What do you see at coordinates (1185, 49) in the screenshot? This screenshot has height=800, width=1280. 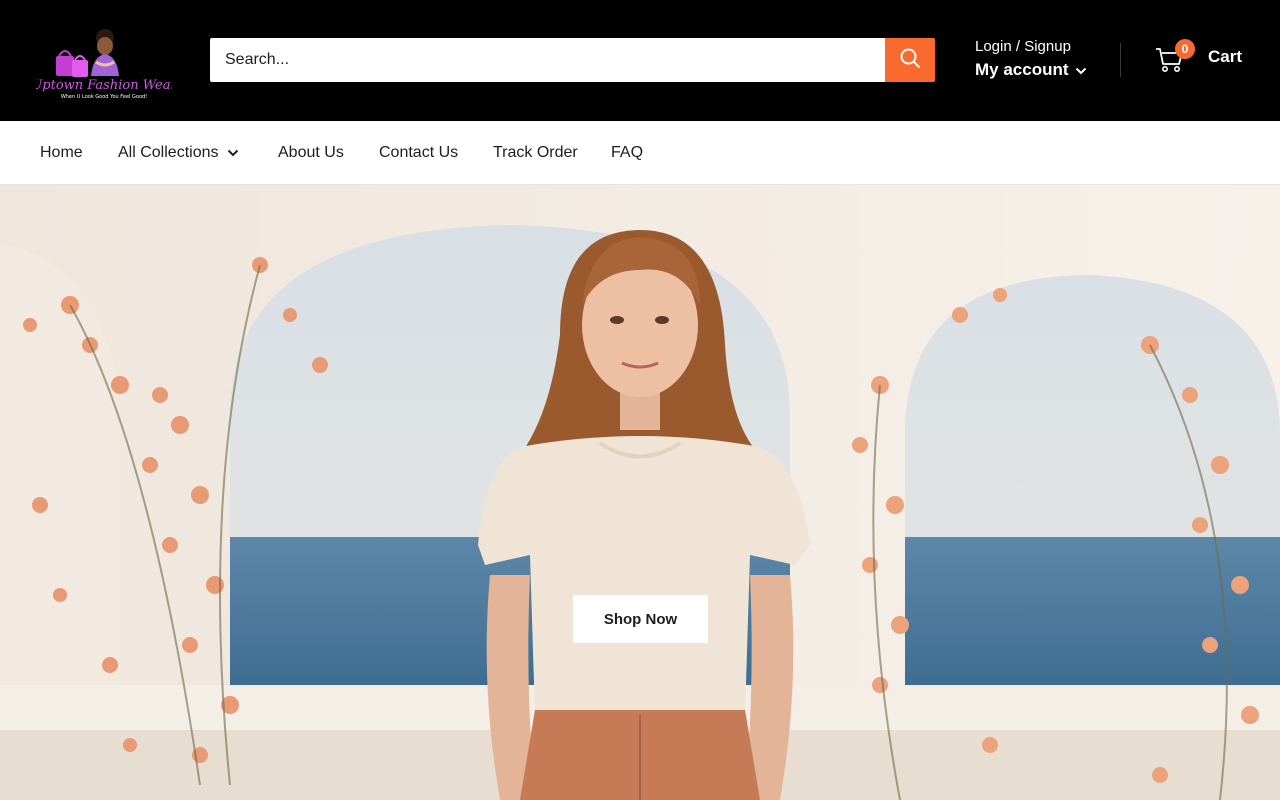 I see `cart-count-badge: 0` at bounding box center [1185, 49].